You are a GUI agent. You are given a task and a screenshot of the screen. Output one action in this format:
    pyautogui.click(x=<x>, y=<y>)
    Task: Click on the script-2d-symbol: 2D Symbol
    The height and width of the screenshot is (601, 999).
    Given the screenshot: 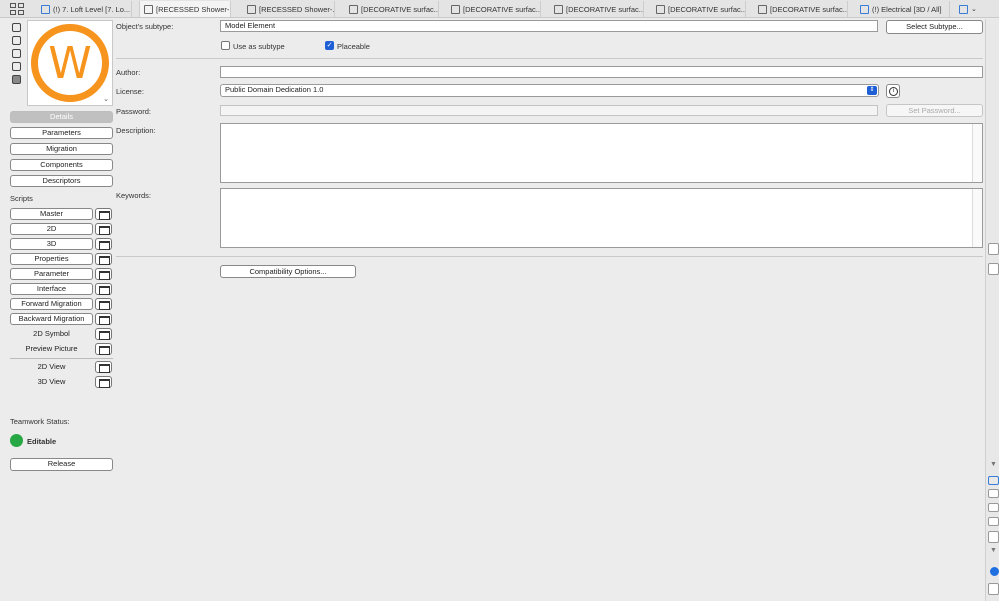 What is the action you would take?
    pyautogui.click(x=51, y=334)
    